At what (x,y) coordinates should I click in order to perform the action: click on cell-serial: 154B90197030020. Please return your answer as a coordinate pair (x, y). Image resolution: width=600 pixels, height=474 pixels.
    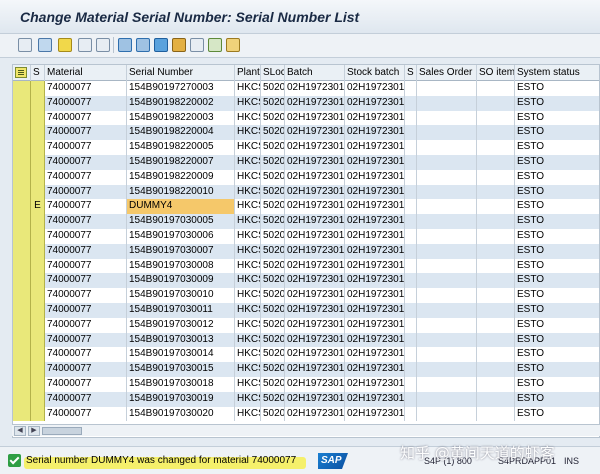
    Looking at the image, I should click on (181, 414).